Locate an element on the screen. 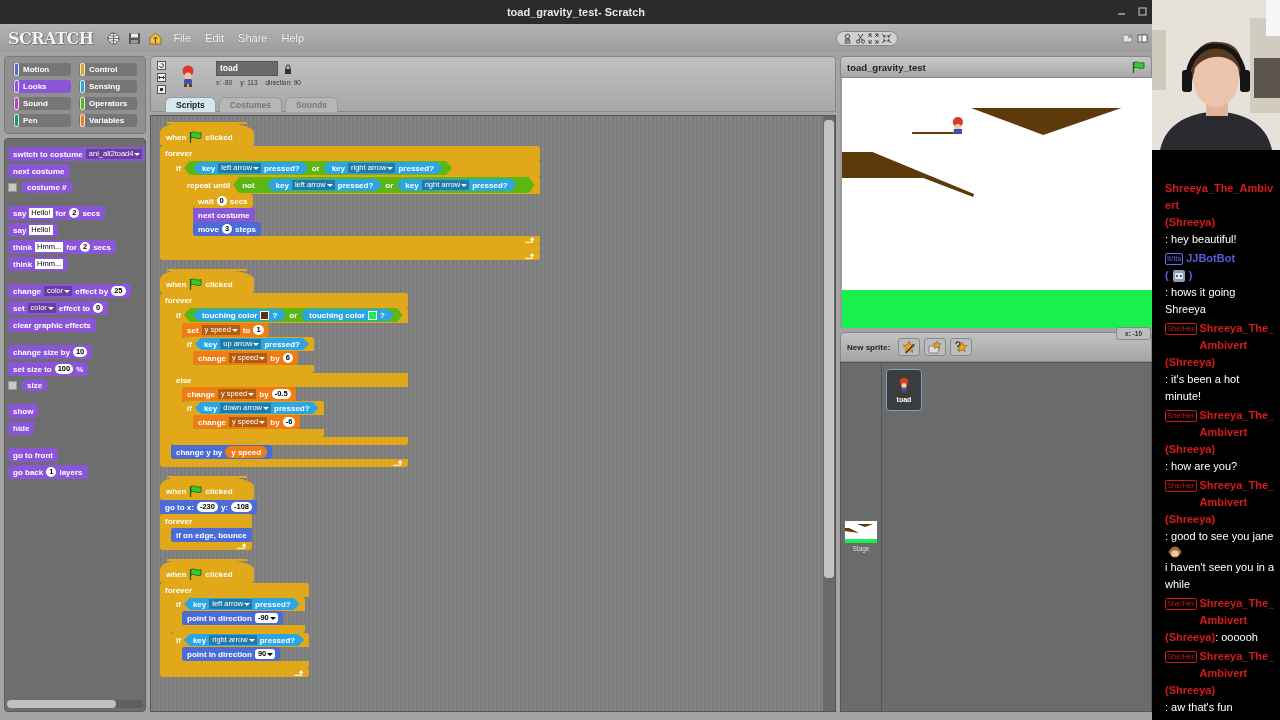 The width and height of the screenshot is (1280, 720). sprite-name-field: toad is located at coordinates (247, 68).